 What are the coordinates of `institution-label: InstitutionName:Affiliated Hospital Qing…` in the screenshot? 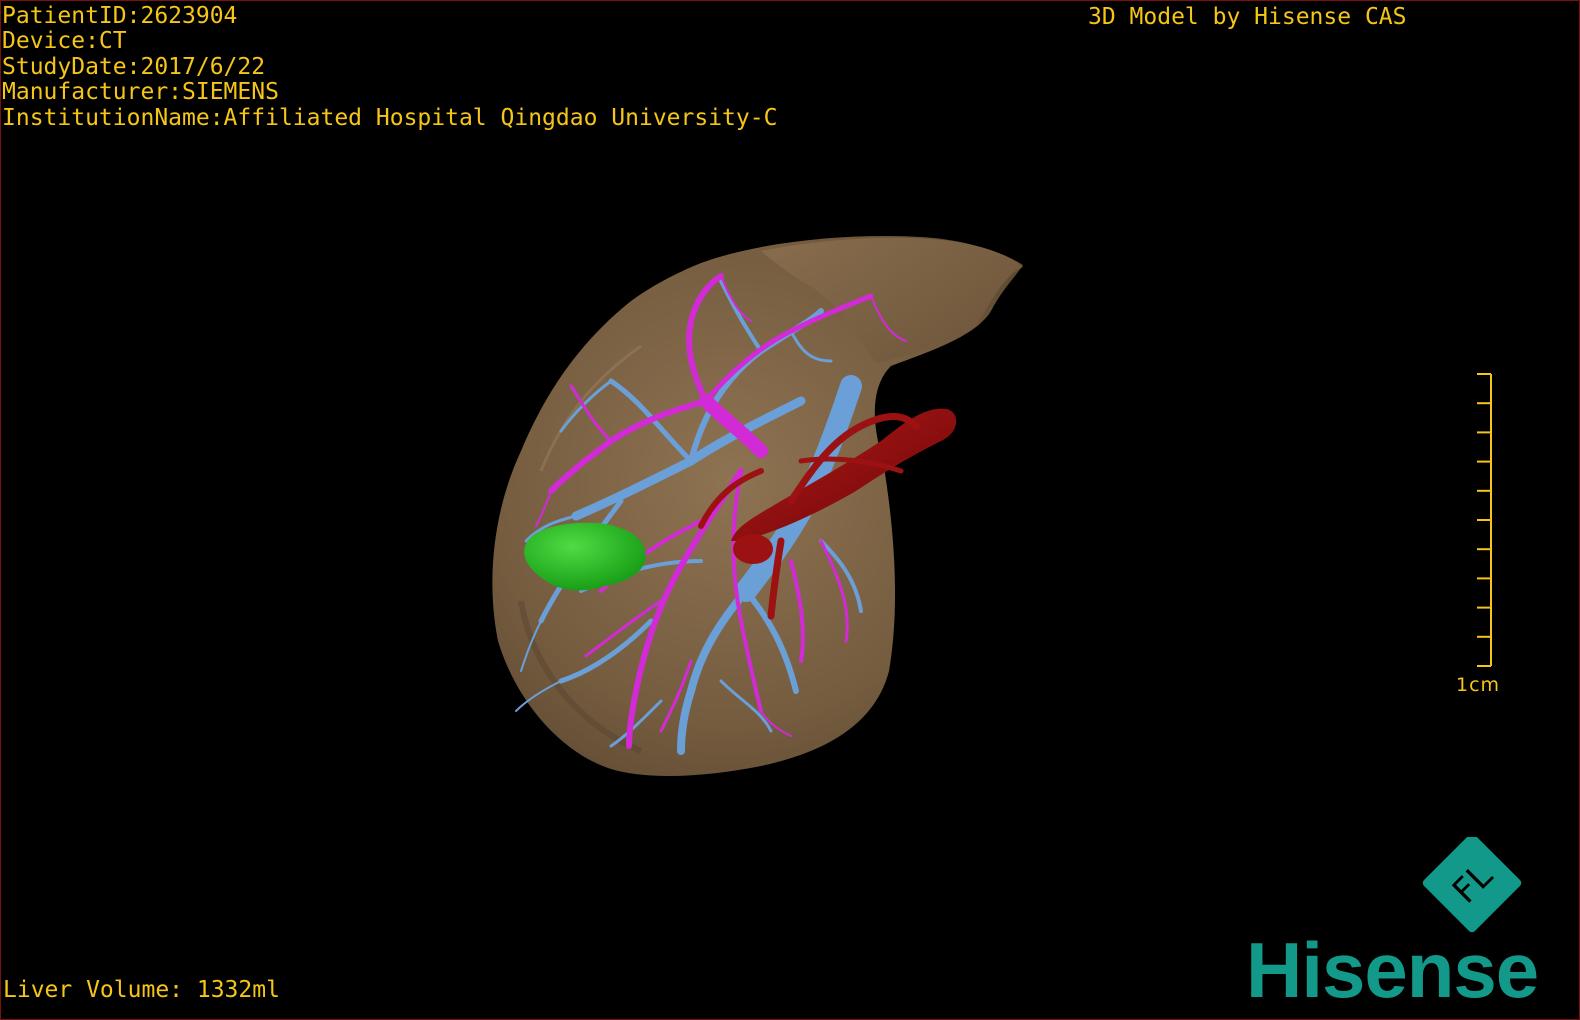 It's located at (390, 117).